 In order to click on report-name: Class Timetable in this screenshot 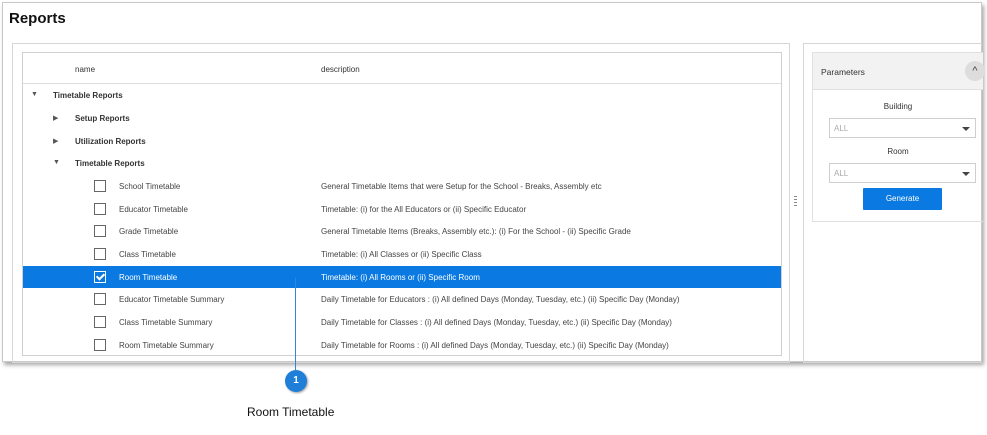, I will do `click(147, 254)`.